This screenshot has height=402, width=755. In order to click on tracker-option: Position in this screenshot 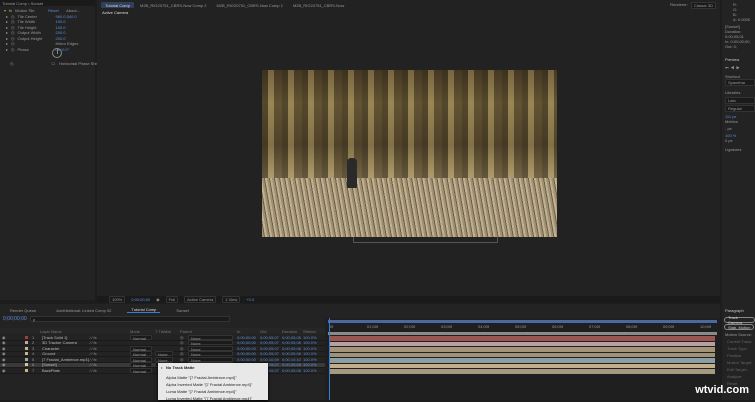, I will do `click(739, 356)`.